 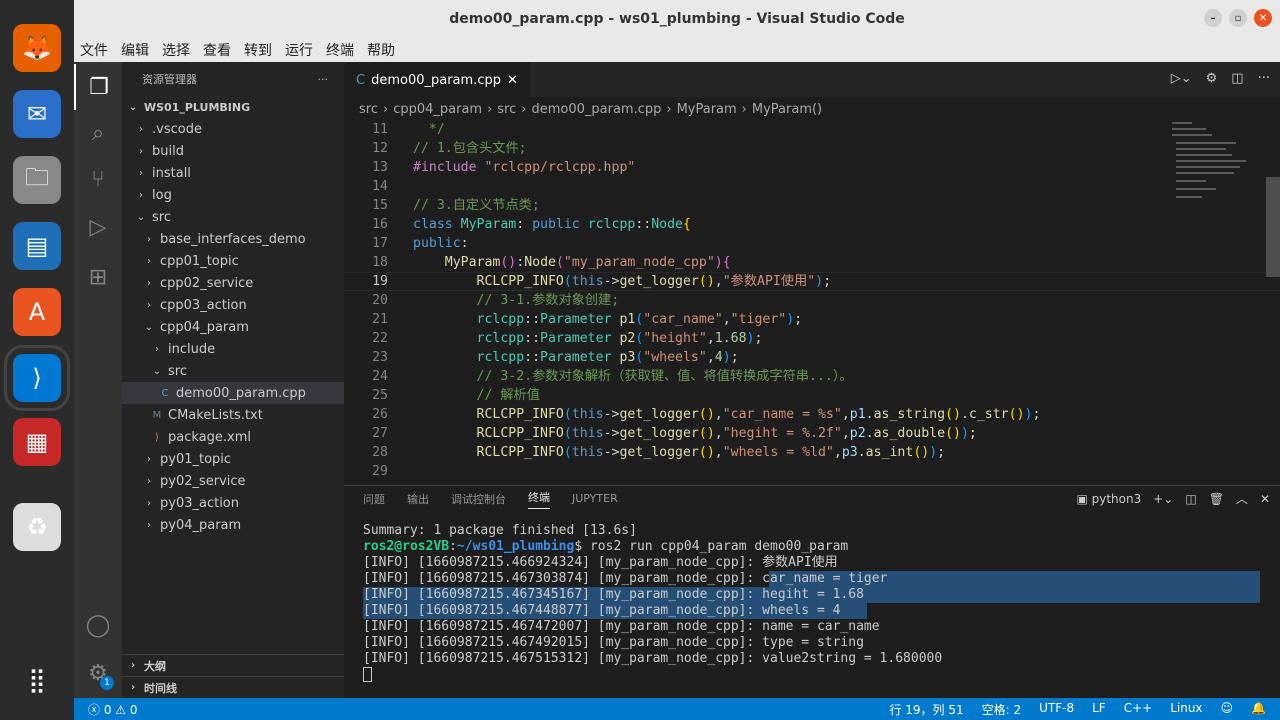 What do you see at coordinates (323, 79) in the screenshot?
I see `more-actions-icon: ···` at bounding box center [323, 79].